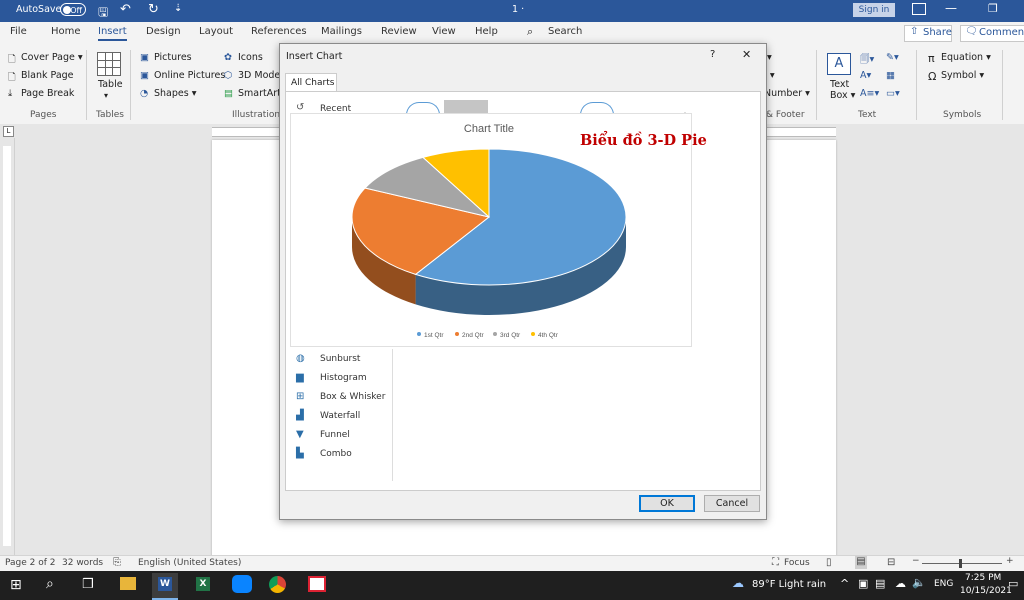  I want to click on page-number-button: Number ▾, so click(787, 93).